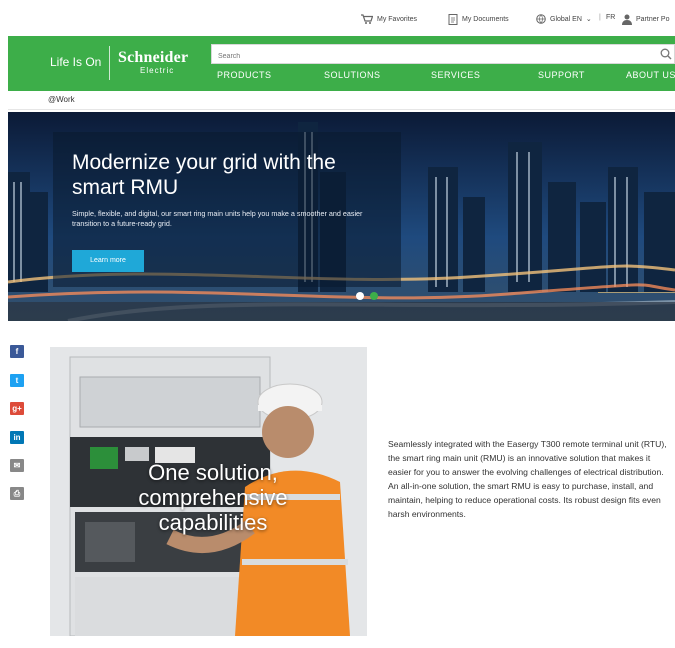  Describe the element at coordinates (17, 351) in the screenshot. I see `facebook-icon: f` at that location.